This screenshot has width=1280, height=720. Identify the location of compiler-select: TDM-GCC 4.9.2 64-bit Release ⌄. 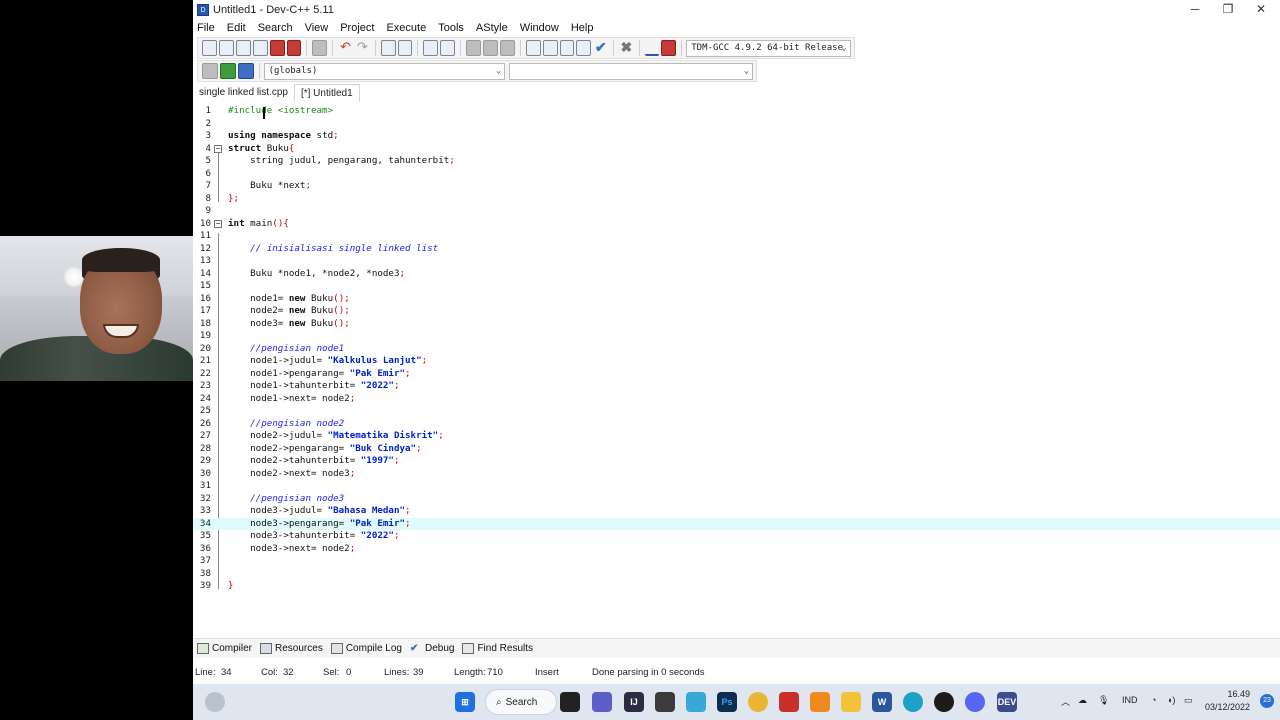
(768, 48).